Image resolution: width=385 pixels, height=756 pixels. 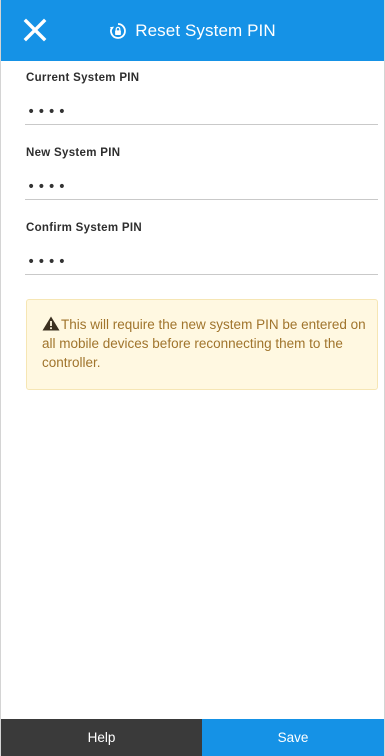 I want to click on new-pin-input, so click(x=201, y=187).